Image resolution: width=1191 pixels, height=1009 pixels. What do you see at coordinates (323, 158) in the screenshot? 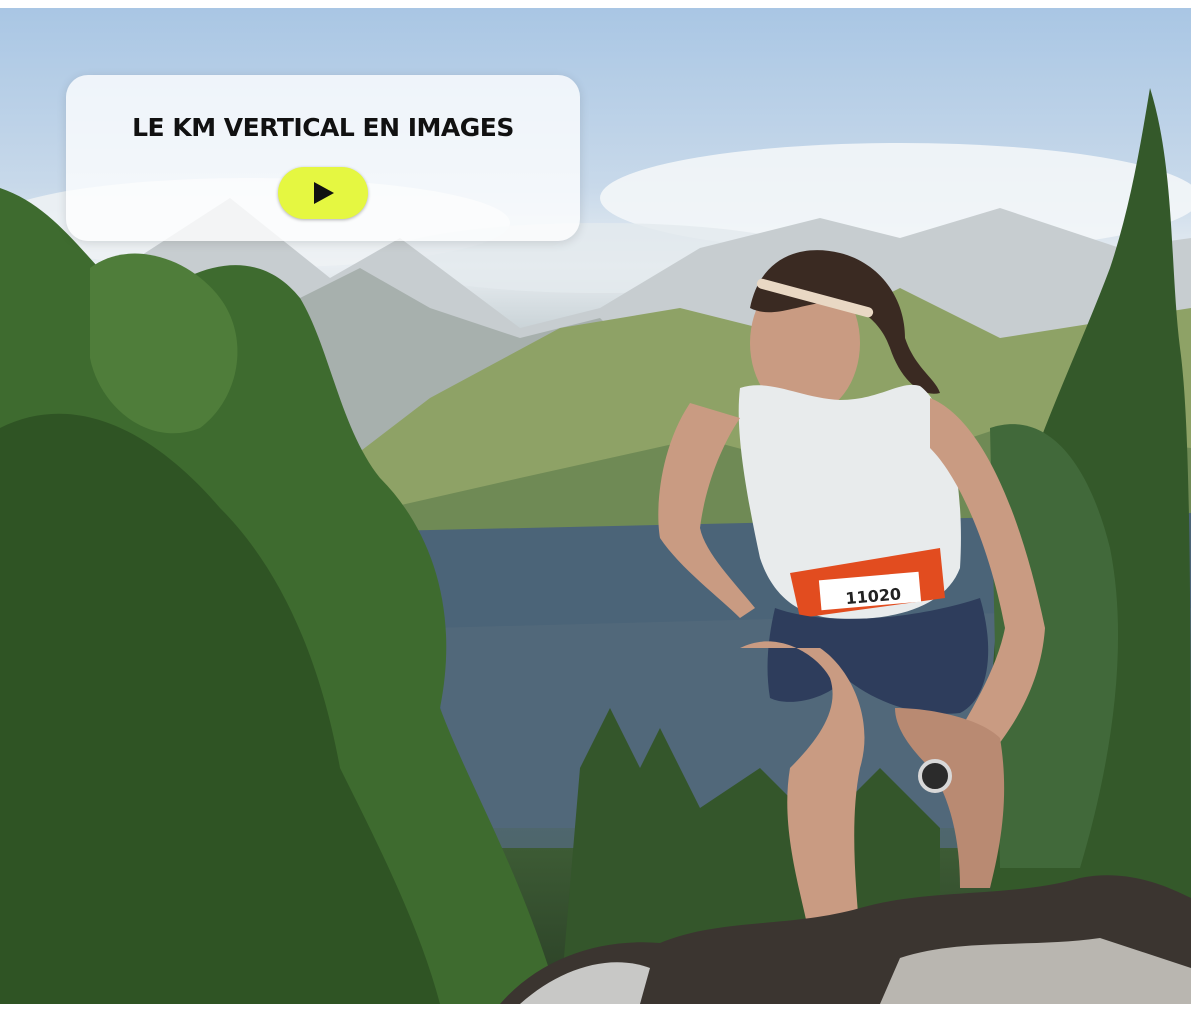
I see `gallery-card: LE KM VERTICAL EN IMAGES` at bounding box center [323, 158].